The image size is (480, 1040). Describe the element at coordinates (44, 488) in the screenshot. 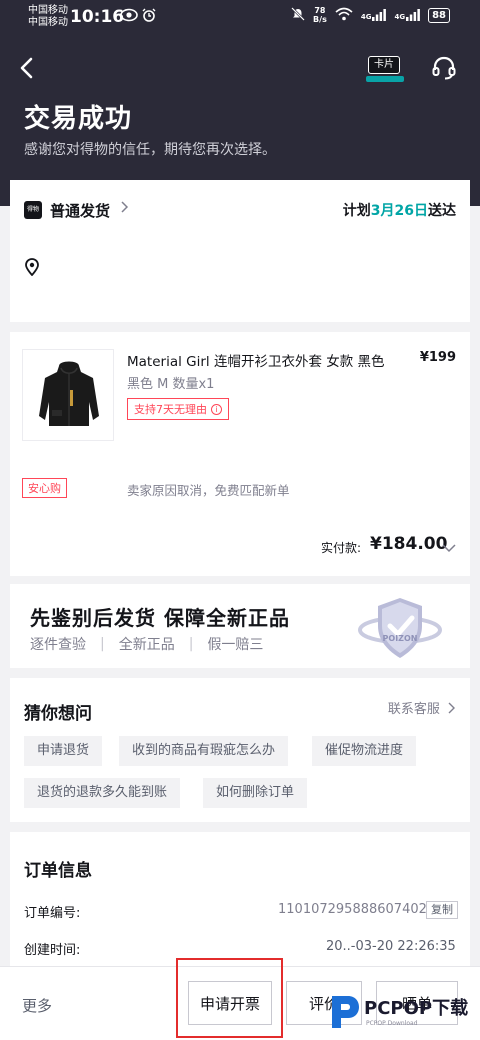

I see `safe-buy-tag: 安心购` at that location.